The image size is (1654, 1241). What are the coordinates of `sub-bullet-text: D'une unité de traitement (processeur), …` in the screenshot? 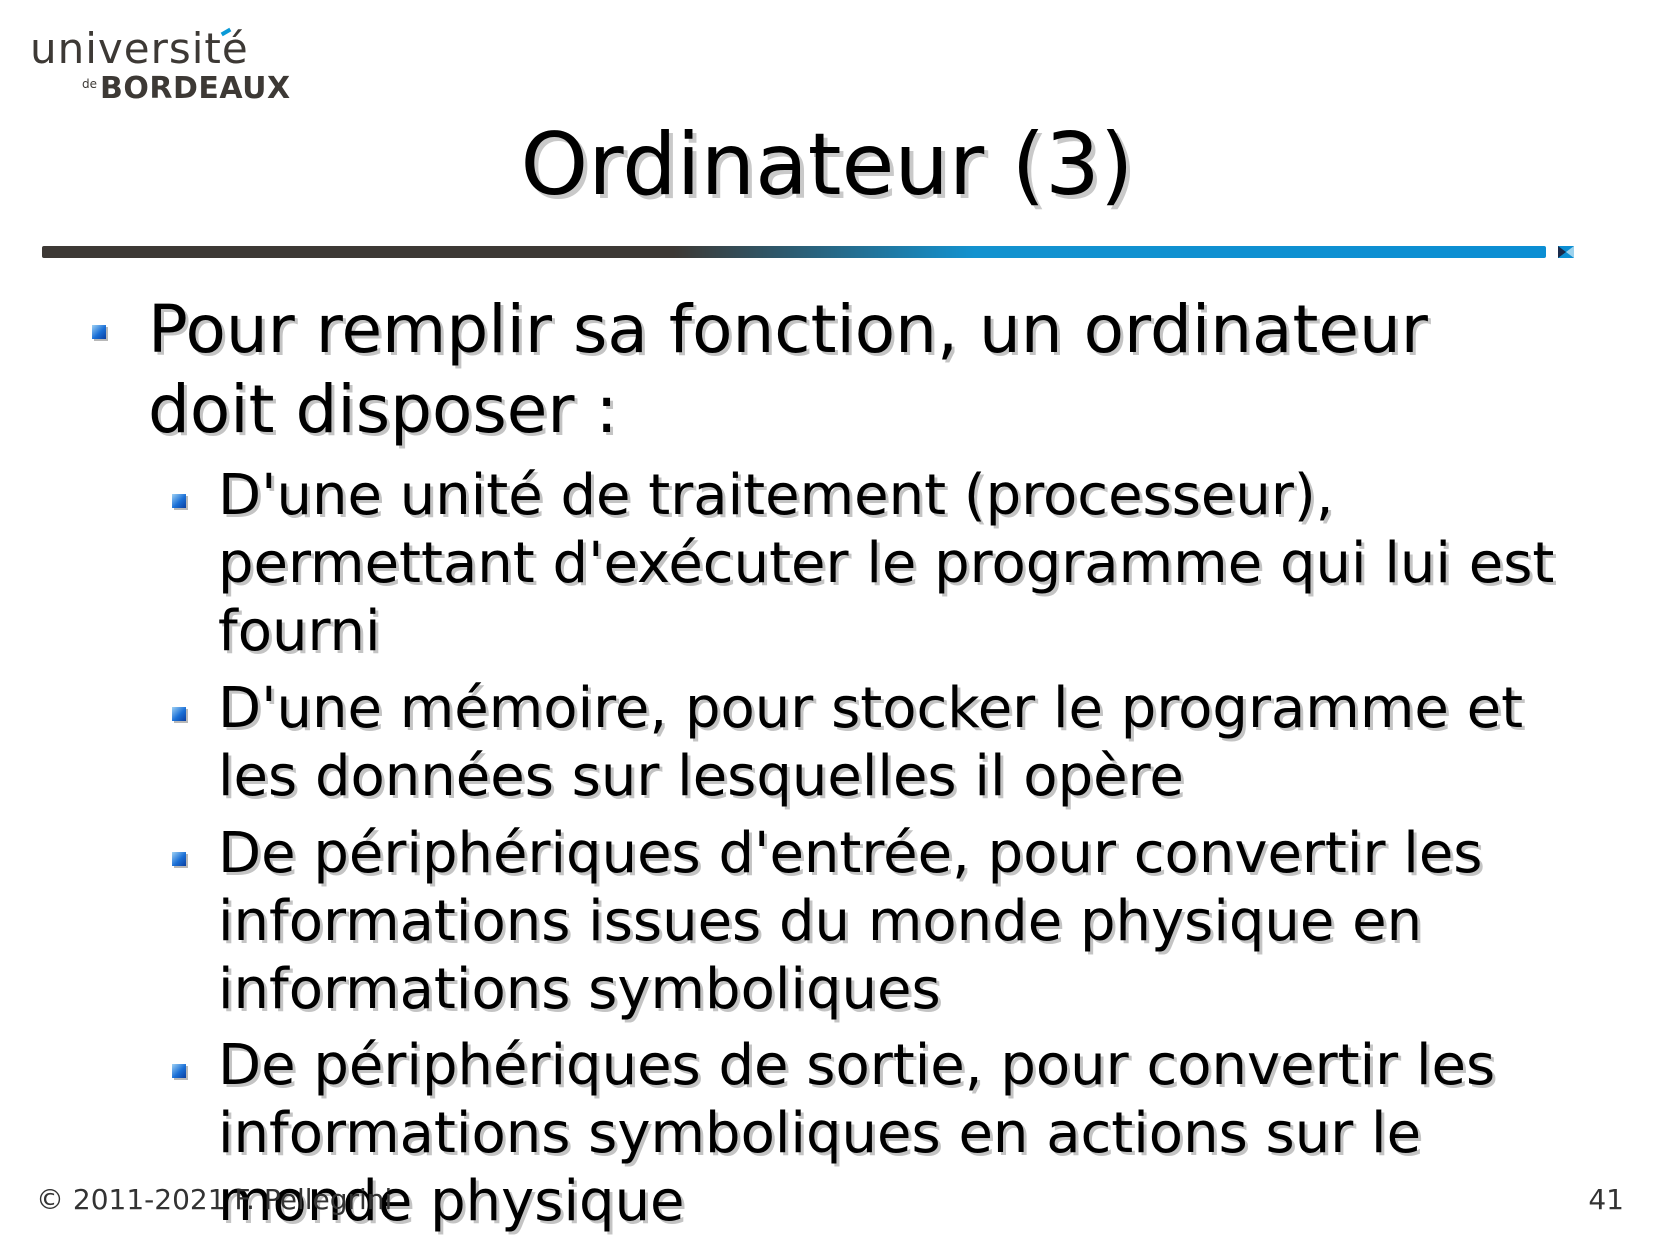 It's located at (886, 563).